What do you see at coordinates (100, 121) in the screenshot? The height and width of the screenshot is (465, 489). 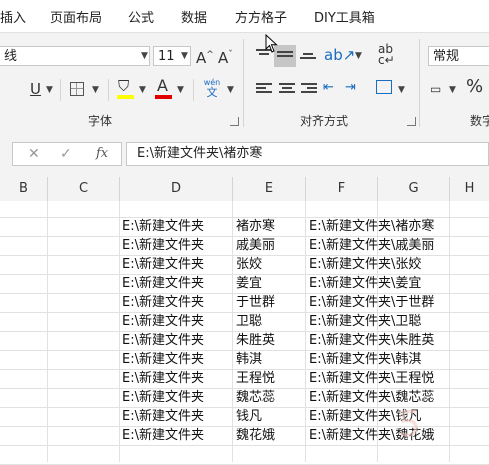 I see `font-group-label: 字体` at bounding box center [100, 121].